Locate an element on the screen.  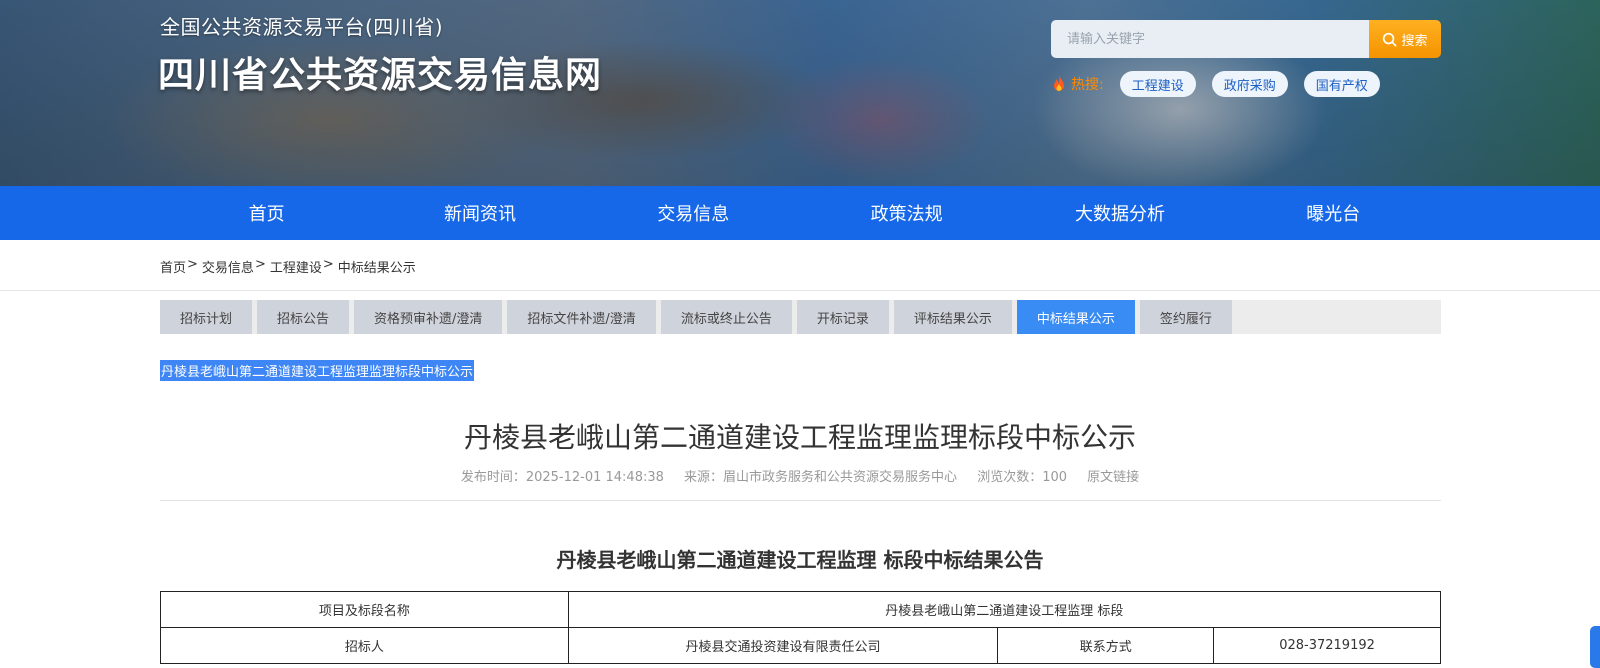
selected-title-text: 丹棱县老峨山第二通道建设工程监理监理标段中标公示 is located at coordinates (317, 370).